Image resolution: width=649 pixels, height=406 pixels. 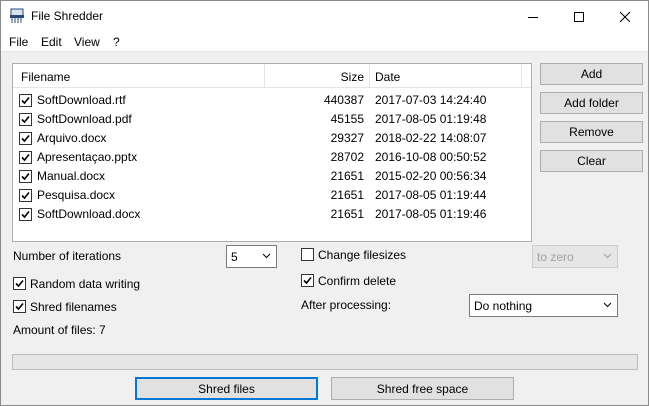 I want to click on change-filesizes-label: Change filesizes, so click(x=362, y=255).